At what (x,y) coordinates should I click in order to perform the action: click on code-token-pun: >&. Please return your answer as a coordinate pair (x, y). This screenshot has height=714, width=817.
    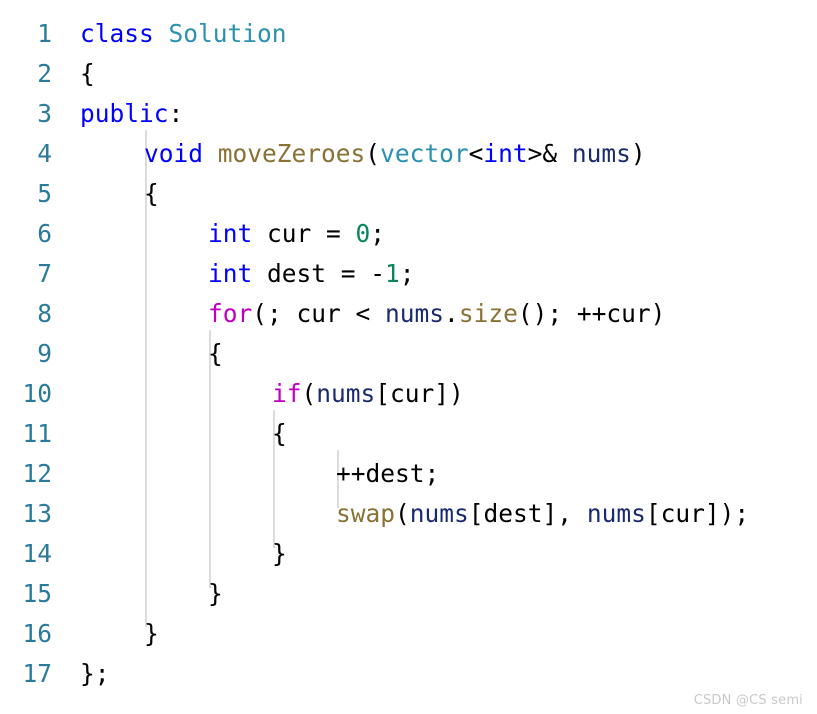
    Looking at the image, I should click on (549, 153).